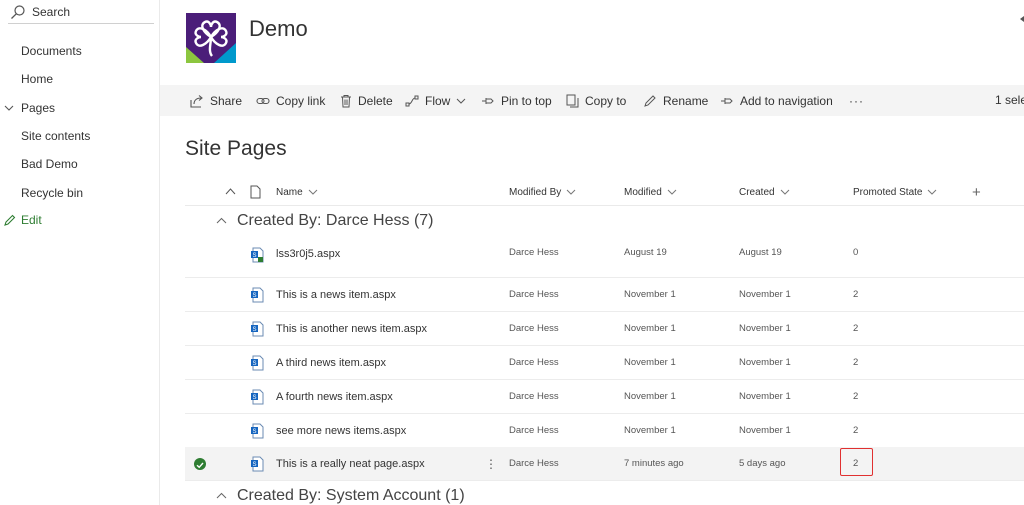  What do you see at coordinates (38, 108) in the screenshot?
I see `nav-item-pages: Pages` at bounding box center [38, 108].